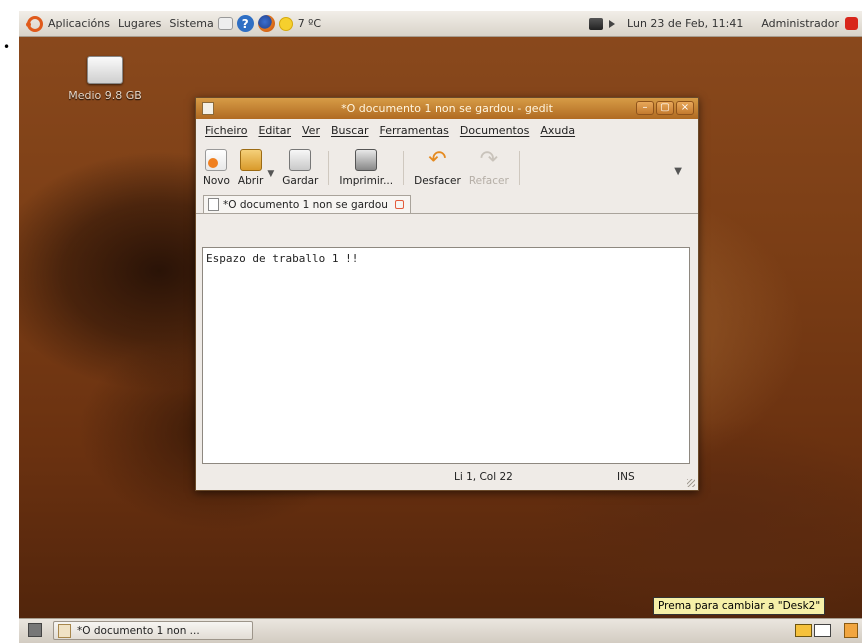 This screenshot has height=643, width=863. What do you see at coordinates (250, 181) in the screenshot?
I see `open-button-label: Abrir` at bounding box center [250, 181].